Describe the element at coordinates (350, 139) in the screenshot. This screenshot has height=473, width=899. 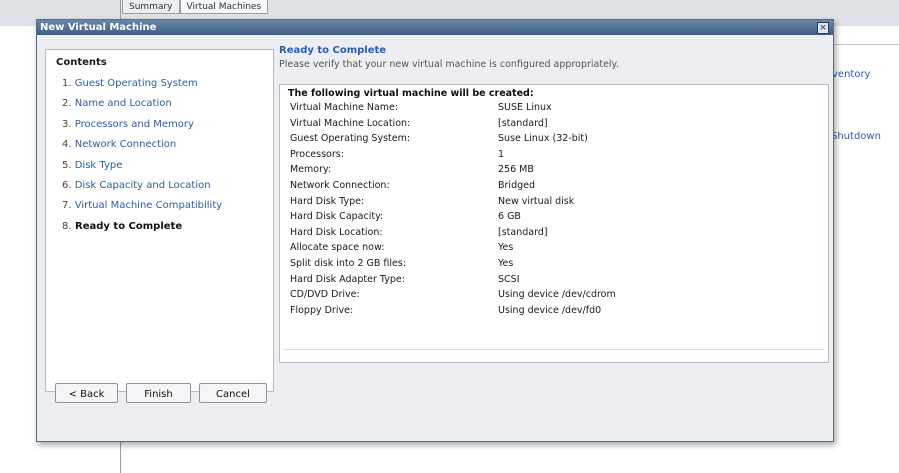
I see `summary-key: Guest Operating System:` at that location.